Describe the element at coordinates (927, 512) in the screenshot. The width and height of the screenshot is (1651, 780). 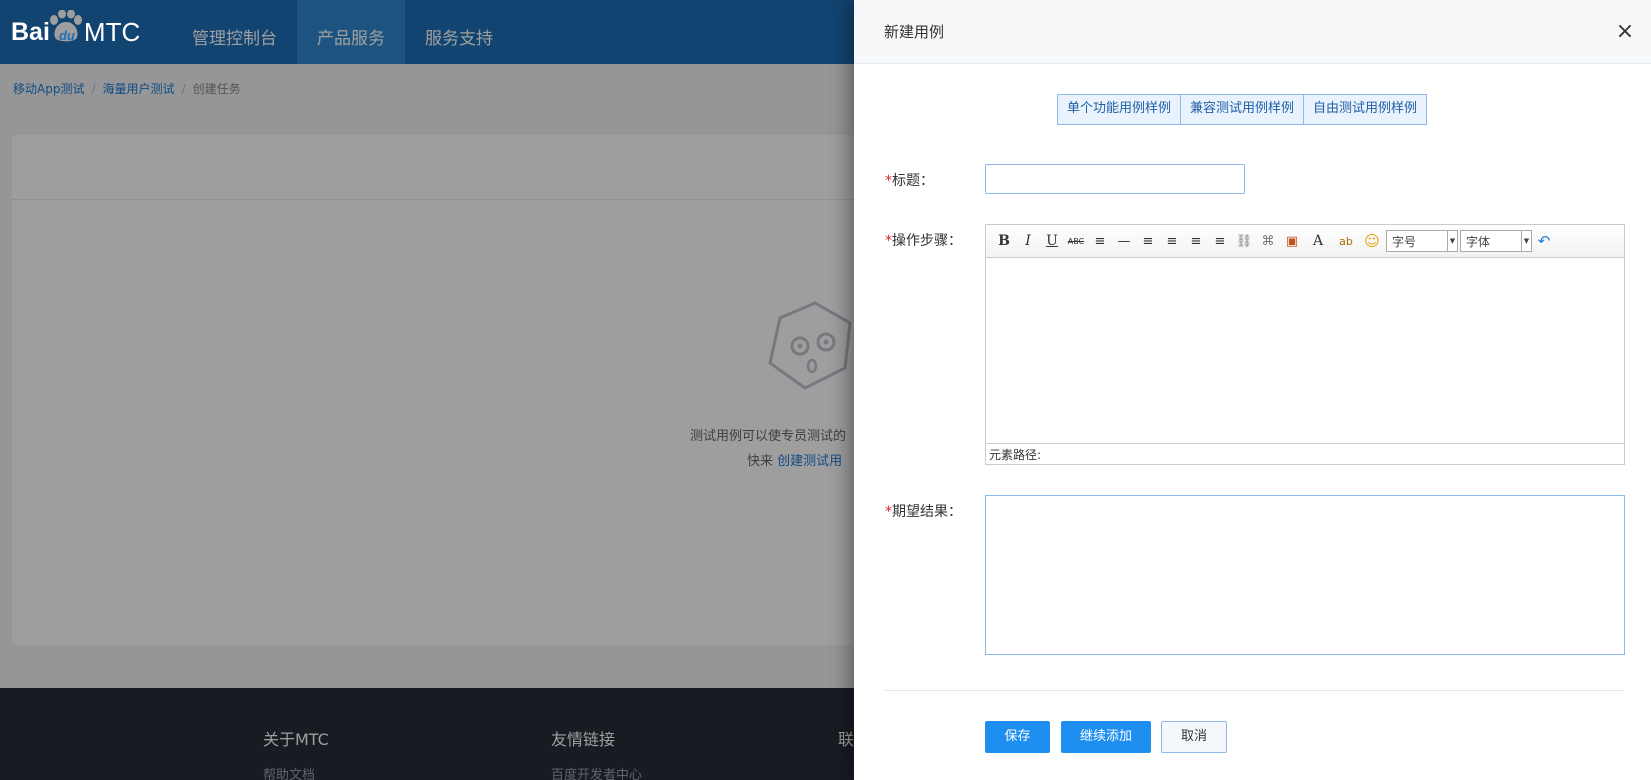
I see `result-label-text: 期望结果：` at that location.